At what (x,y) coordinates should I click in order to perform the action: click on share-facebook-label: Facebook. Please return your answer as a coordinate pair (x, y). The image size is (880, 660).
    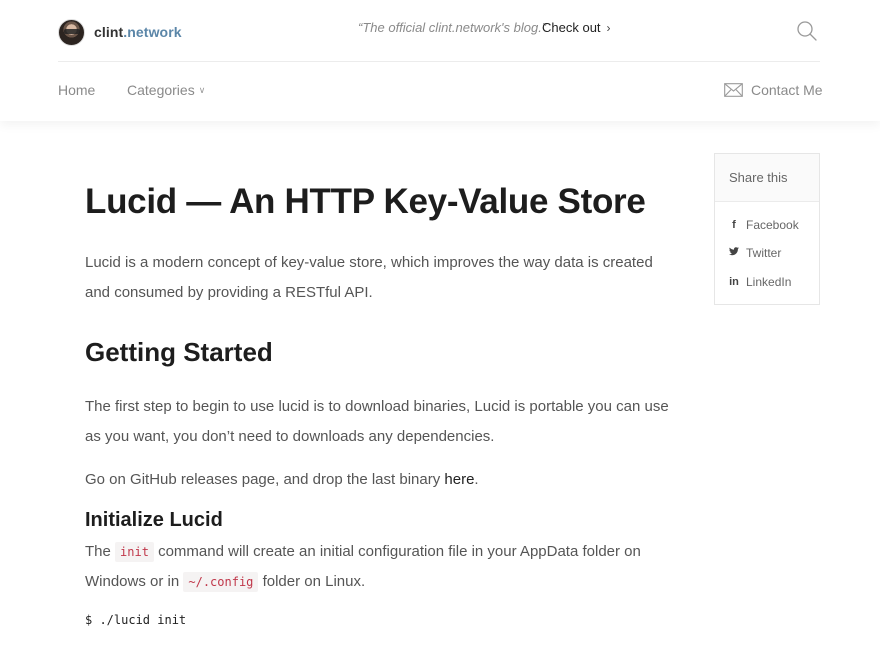
    Looking at the image, I should click on (772, 225).